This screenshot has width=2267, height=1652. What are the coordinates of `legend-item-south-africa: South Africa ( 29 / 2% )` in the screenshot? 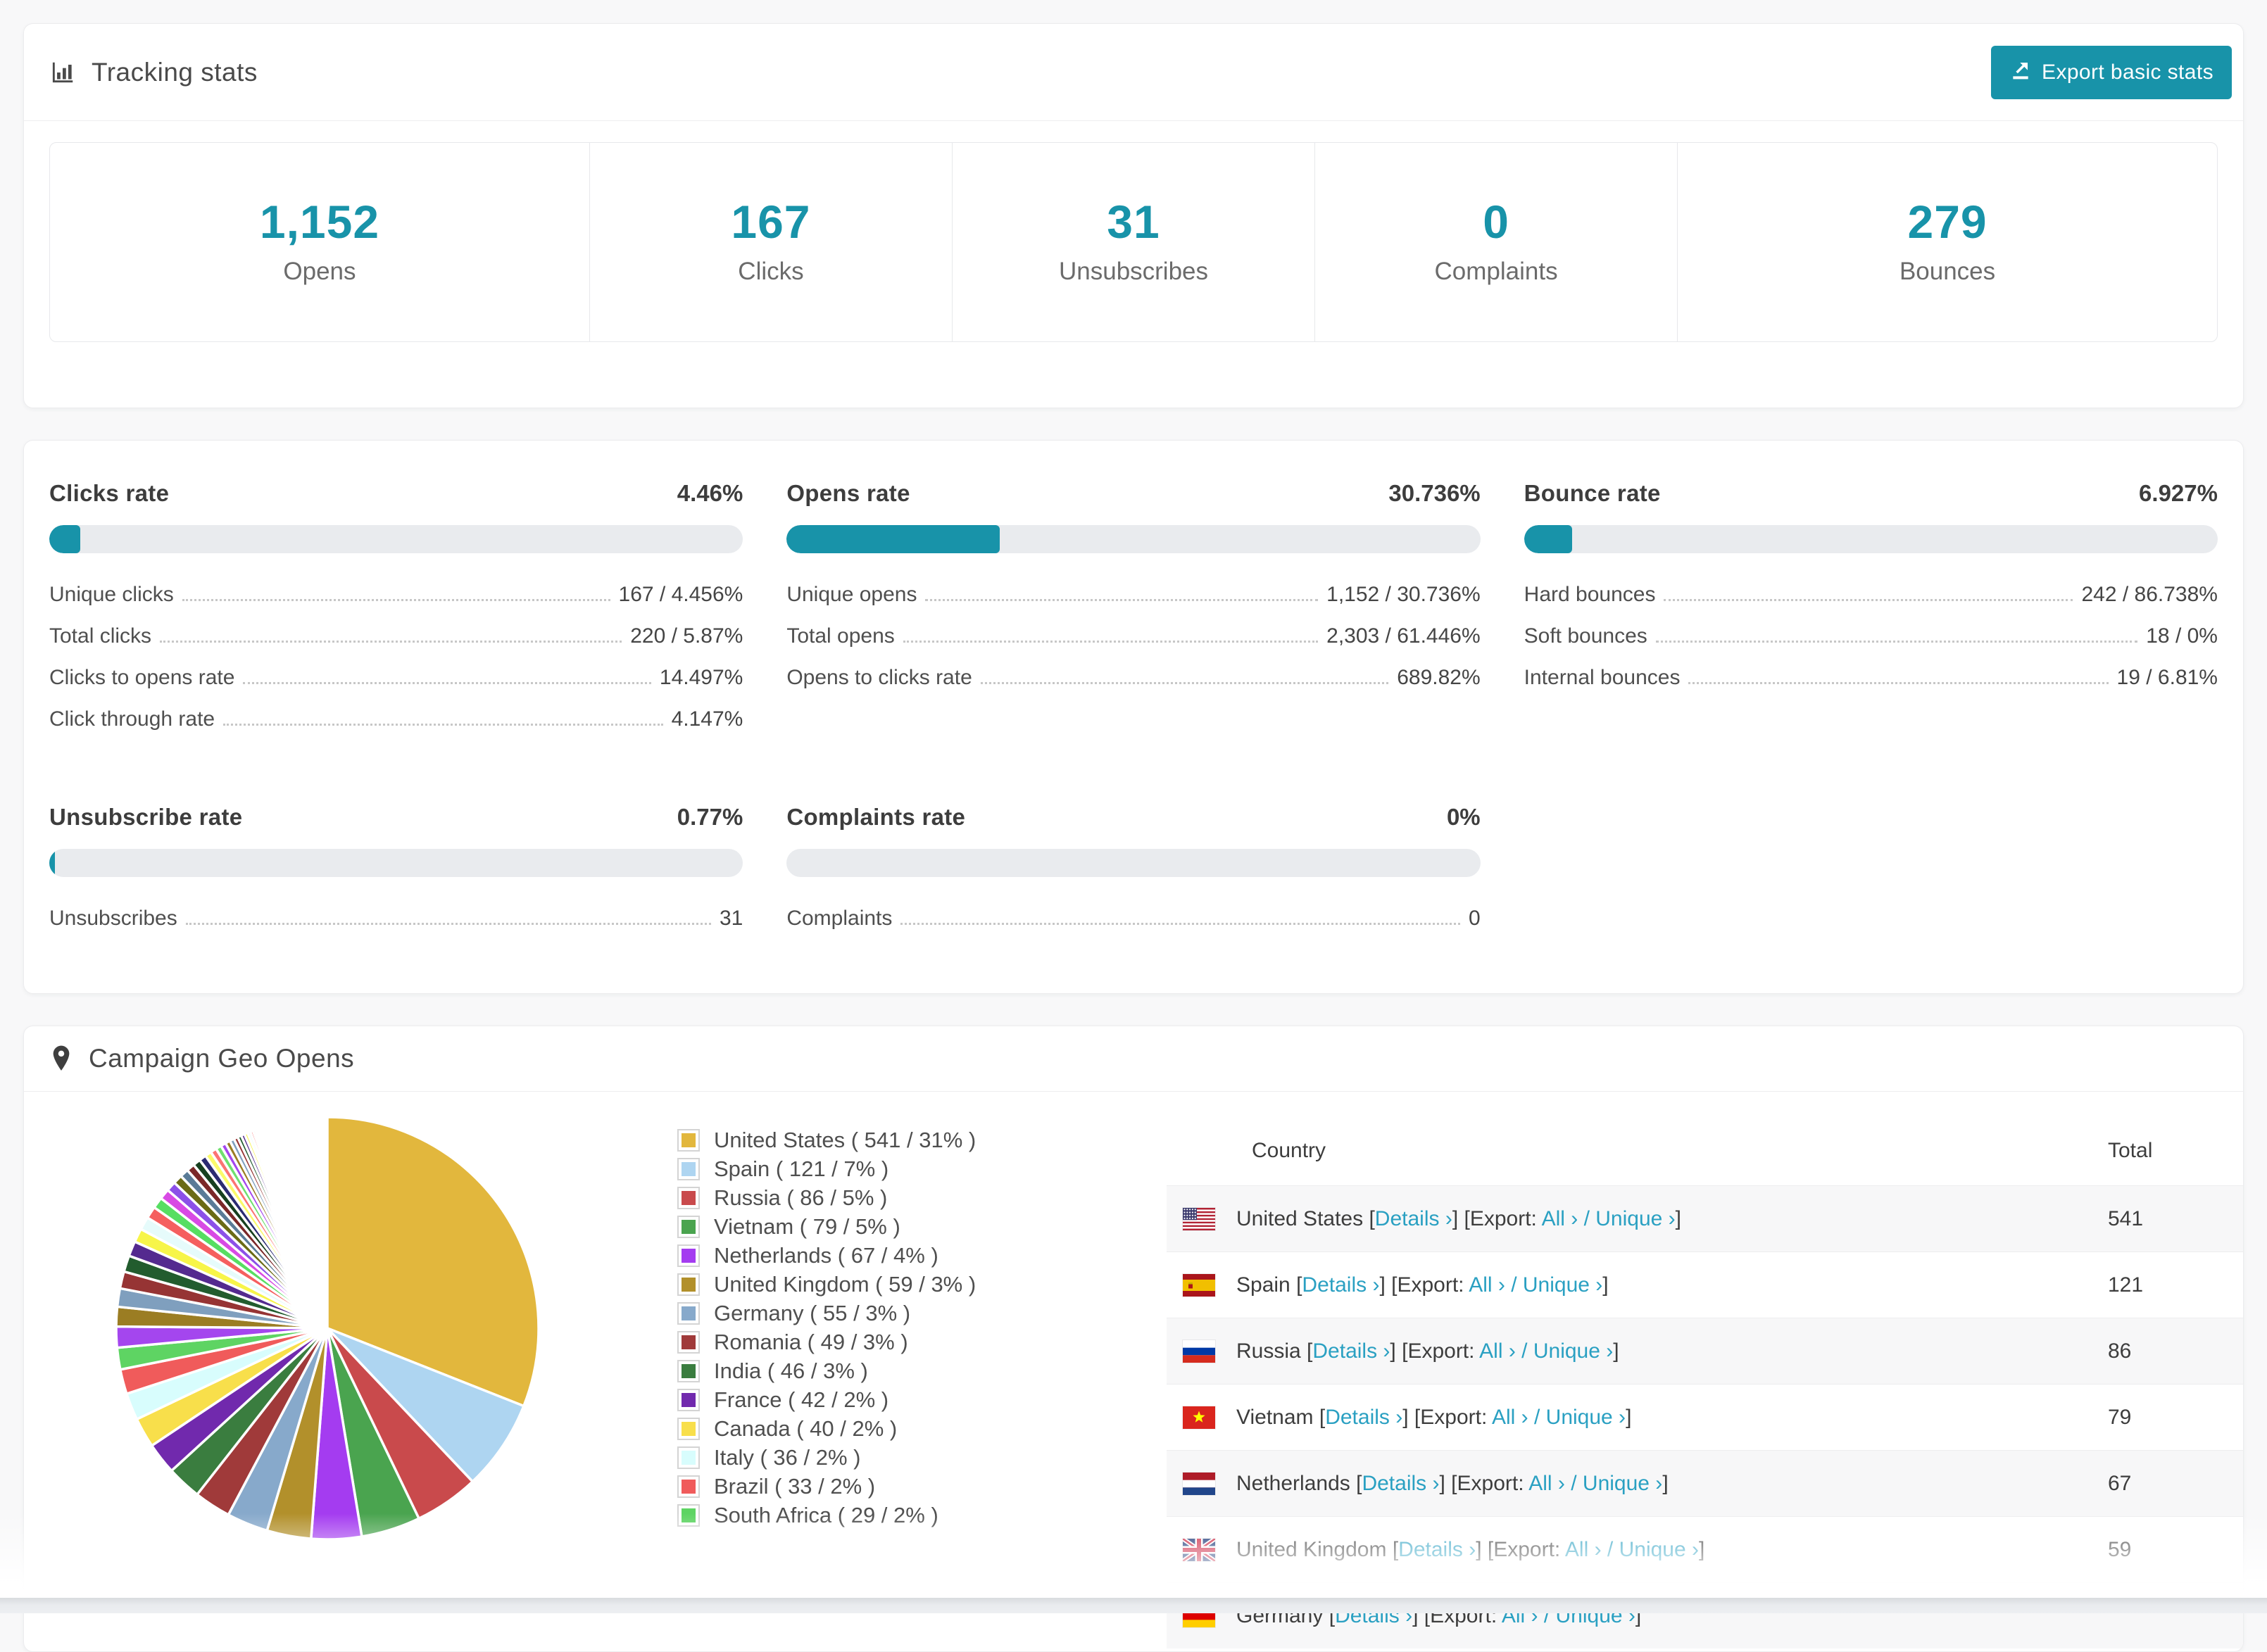 It's located at (826, 1515).